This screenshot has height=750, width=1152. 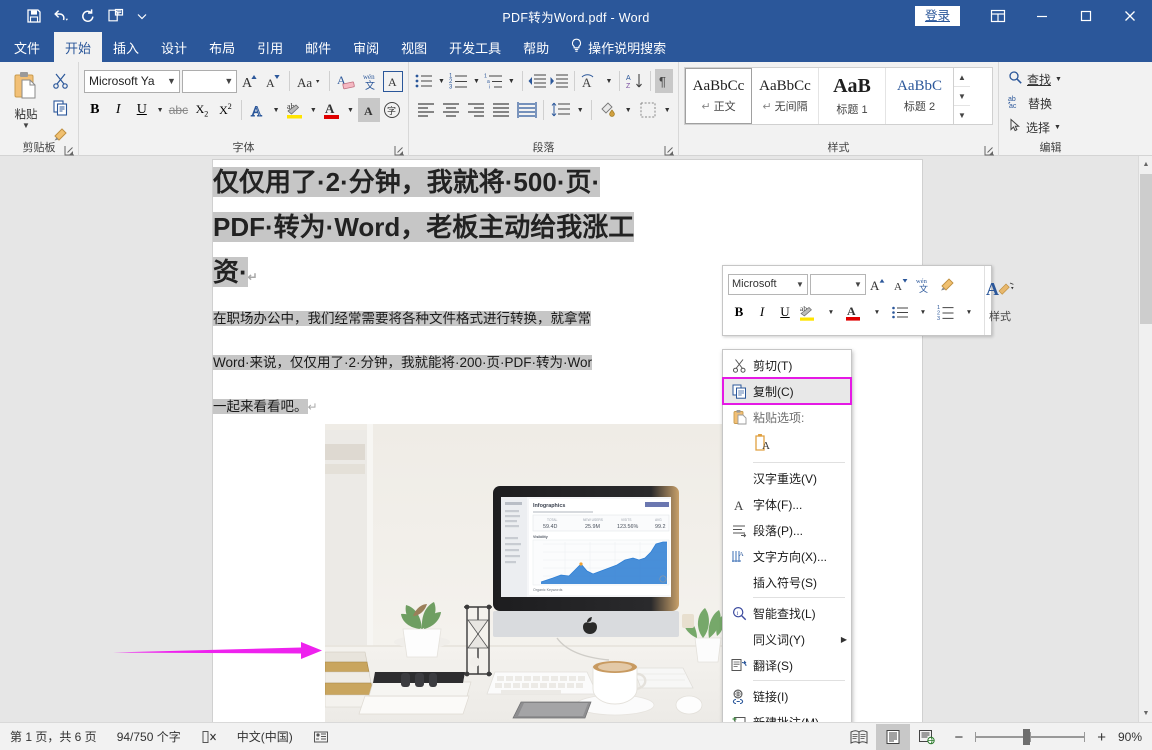 I want to click on line-spacing-dropdown-arrow: ▼, so click(x=580, y=110).